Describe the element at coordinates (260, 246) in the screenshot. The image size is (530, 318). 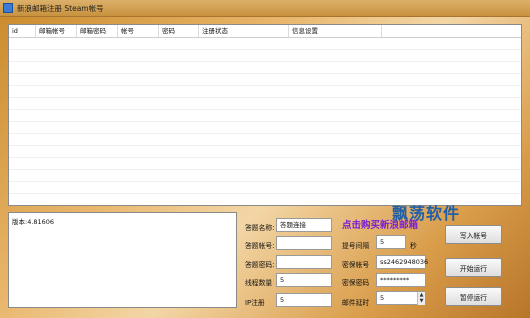
I see `dama-account-label: 答题帐号:` at that location.